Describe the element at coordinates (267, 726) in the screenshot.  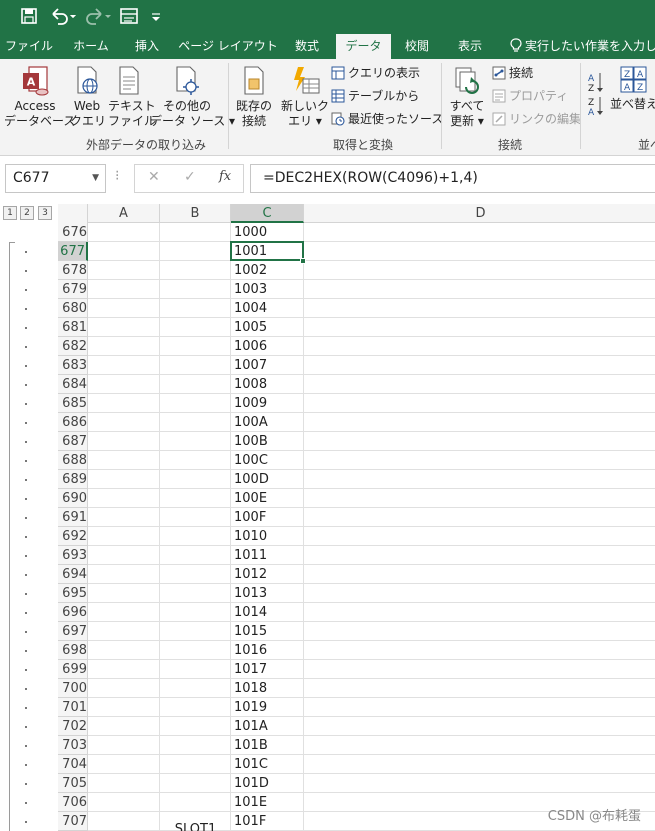
I see `cell-c: 101A` at that location.